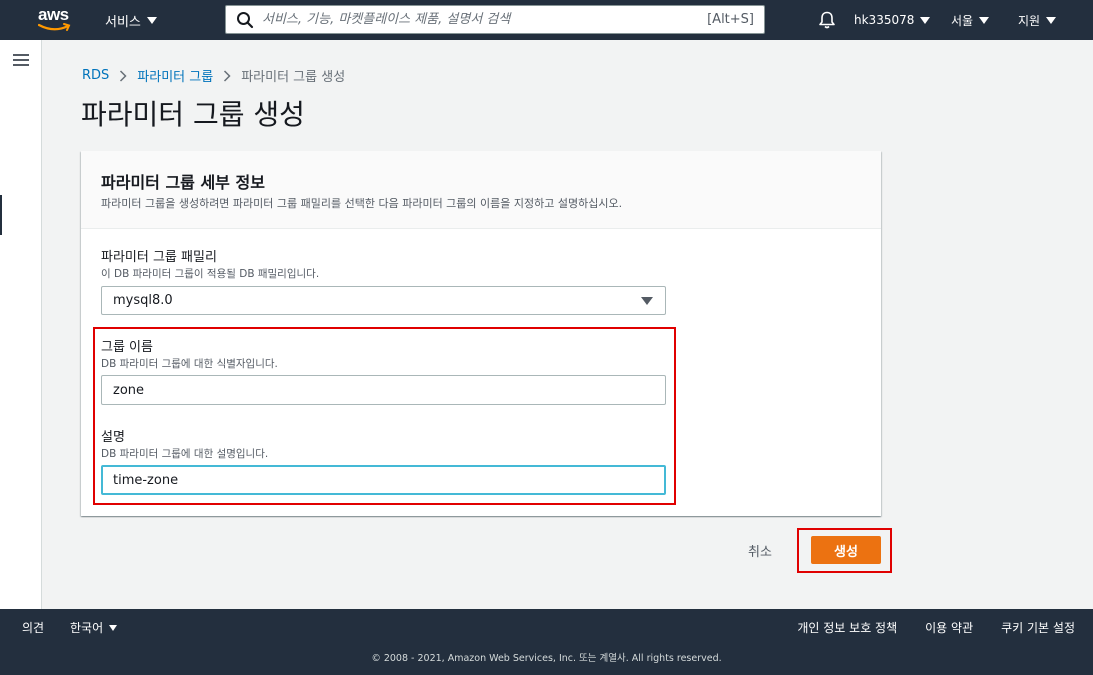  I want to click on description-label: 설명, so click(113, 437).